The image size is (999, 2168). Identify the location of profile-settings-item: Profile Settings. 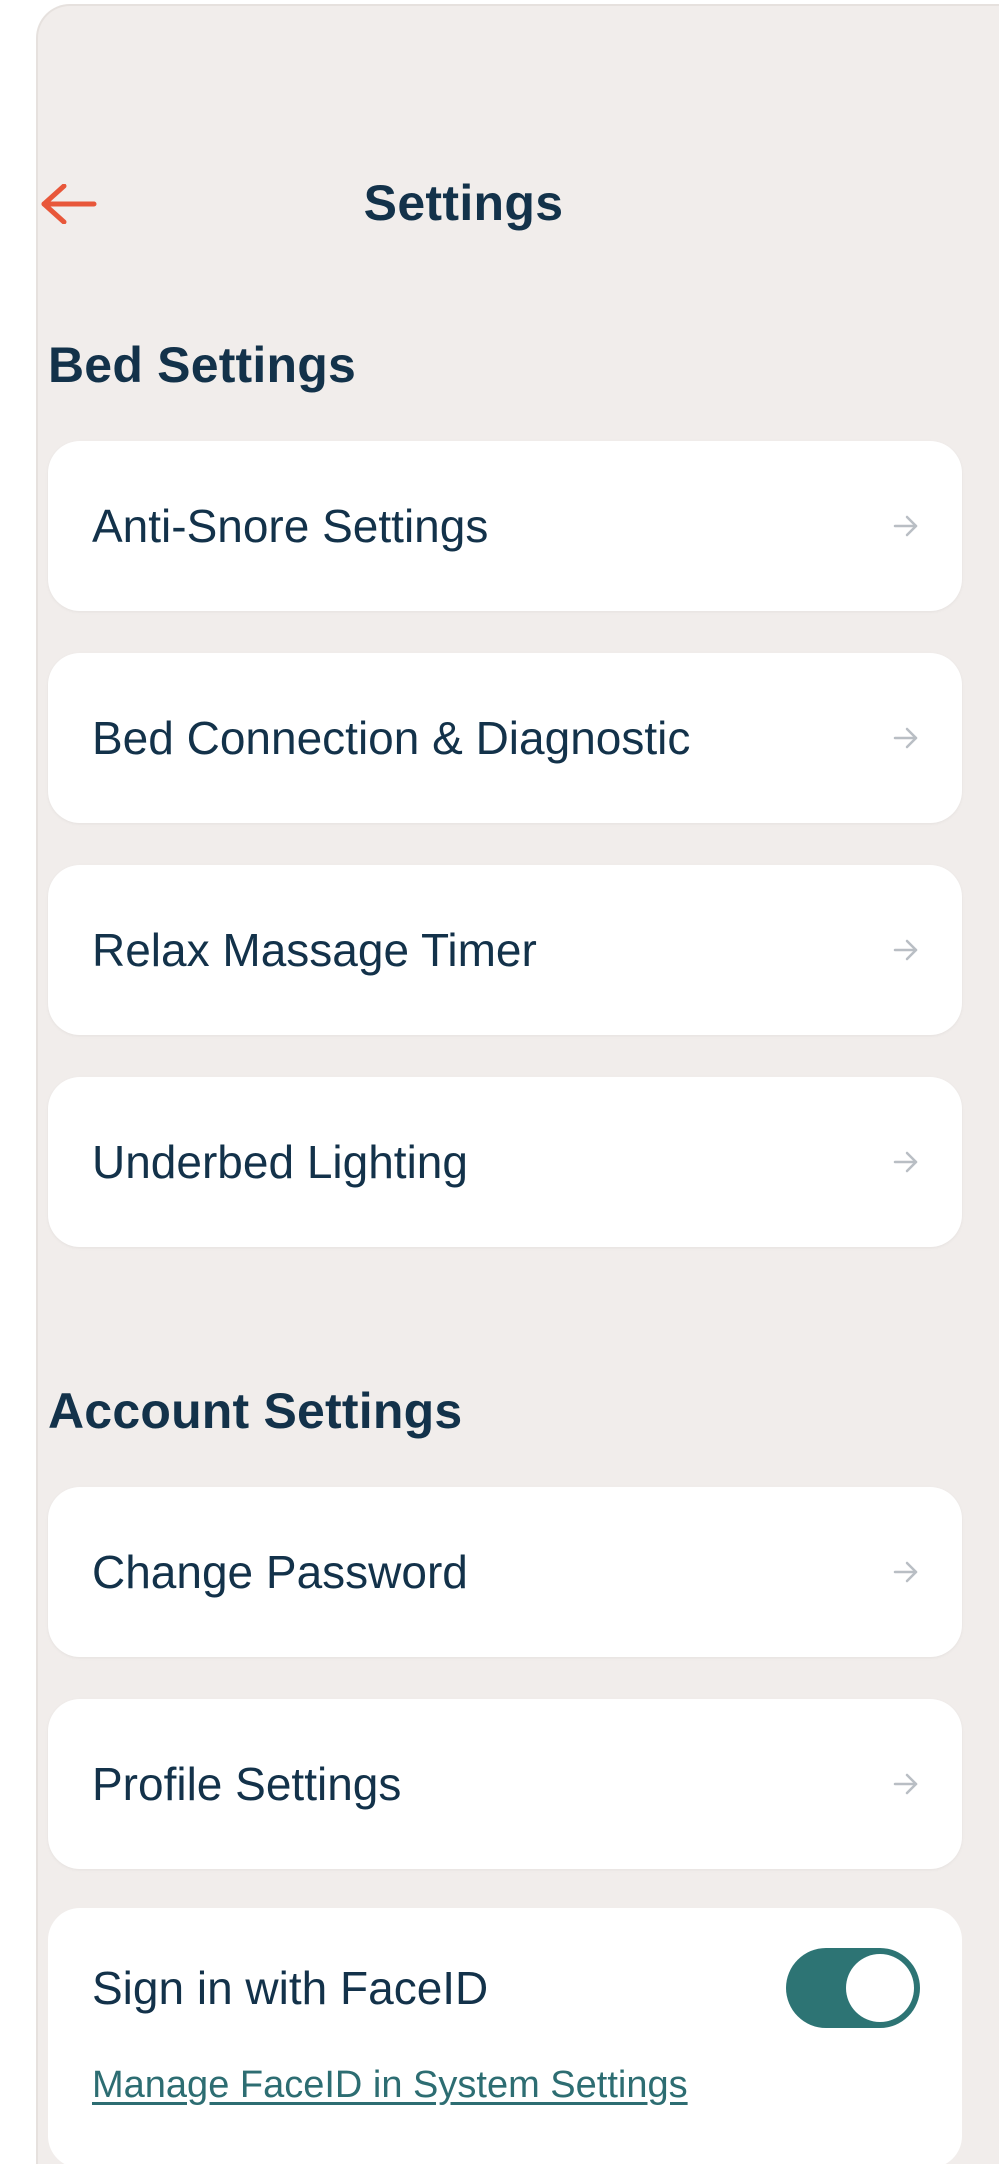
(505, 1784).